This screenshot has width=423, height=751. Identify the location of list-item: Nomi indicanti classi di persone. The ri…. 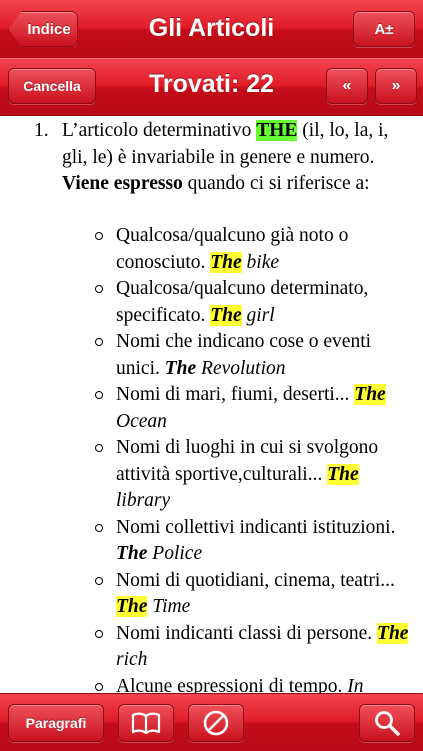
(255, 647).